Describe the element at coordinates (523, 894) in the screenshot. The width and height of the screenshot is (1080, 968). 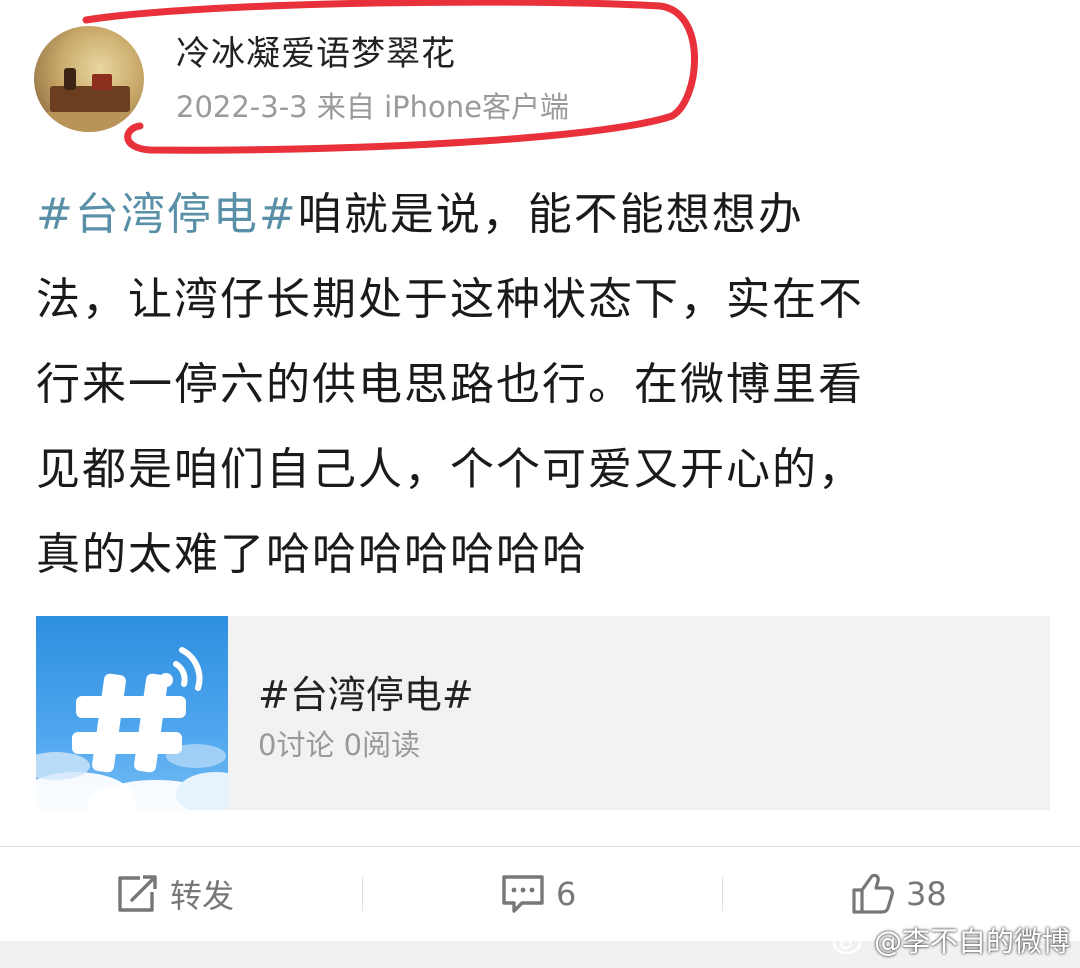
I see `comment-icon` at that location.